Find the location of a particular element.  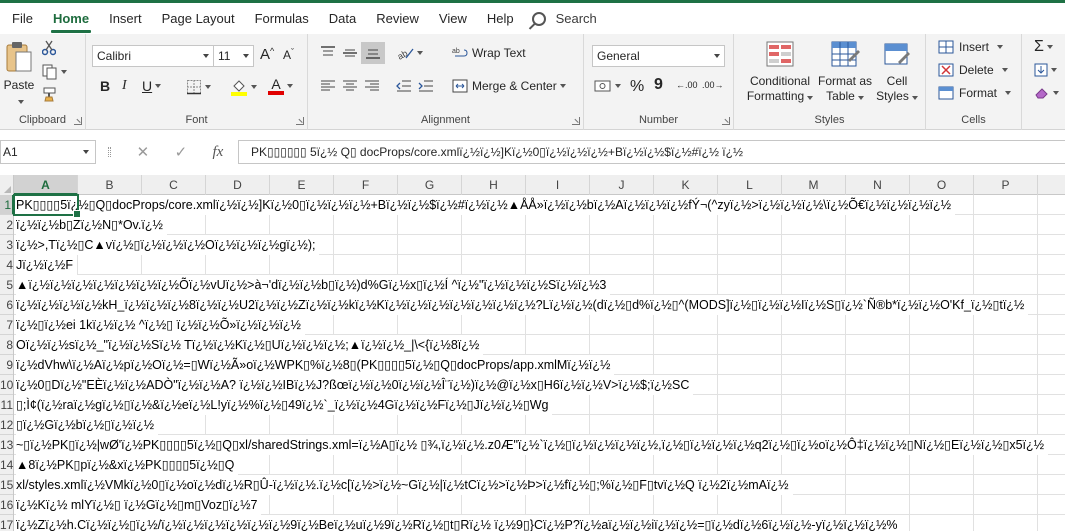

row-header: 16 is located at coordinates (6, 505).